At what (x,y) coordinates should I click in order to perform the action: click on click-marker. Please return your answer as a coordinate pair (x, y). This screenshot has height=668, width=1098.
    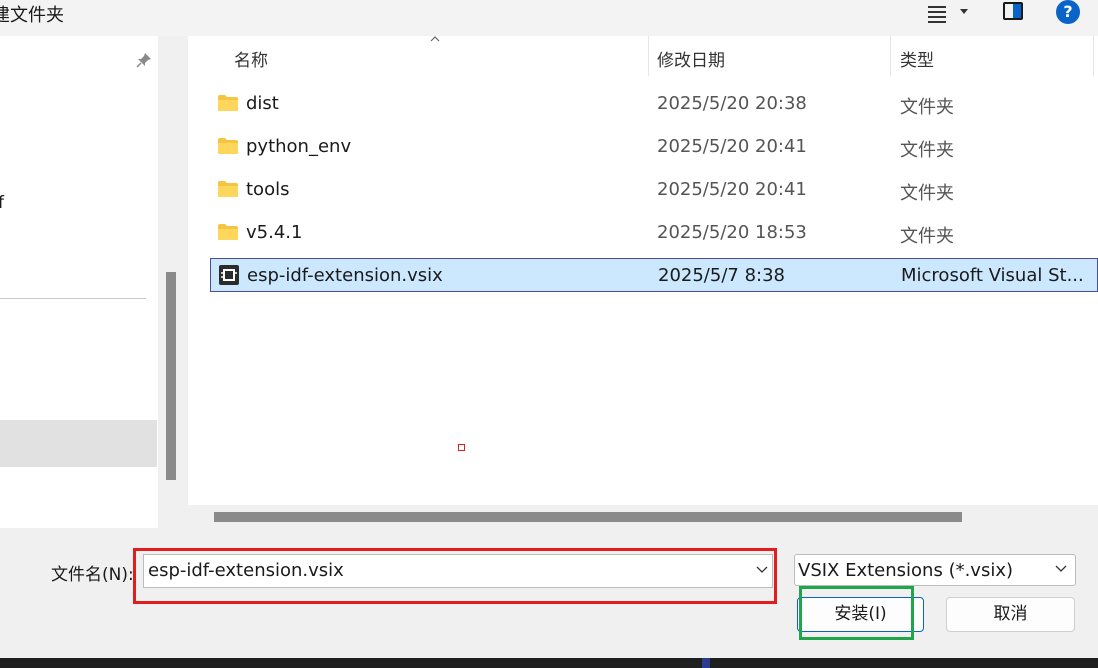
    Looking at the image, I should click on (461, 447).